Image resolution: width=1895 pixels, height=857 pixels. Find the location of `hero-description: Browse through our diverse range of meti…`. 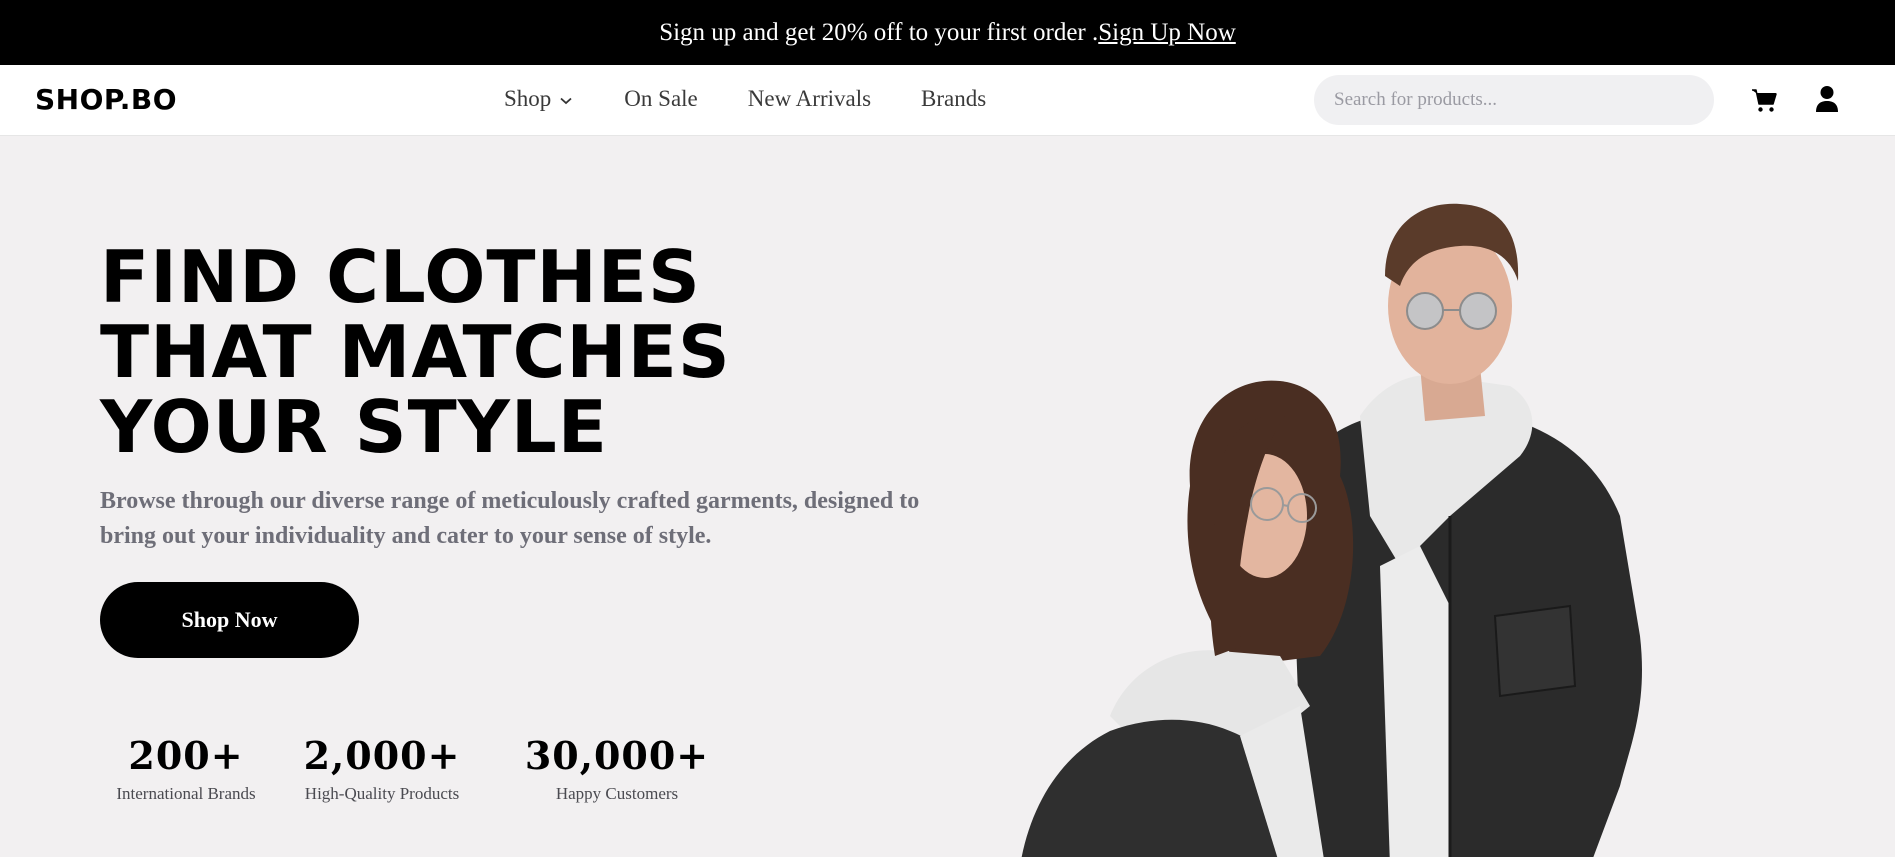

hero-description: Browse through our diverse range of meti… is located at coordinates (510, 518).